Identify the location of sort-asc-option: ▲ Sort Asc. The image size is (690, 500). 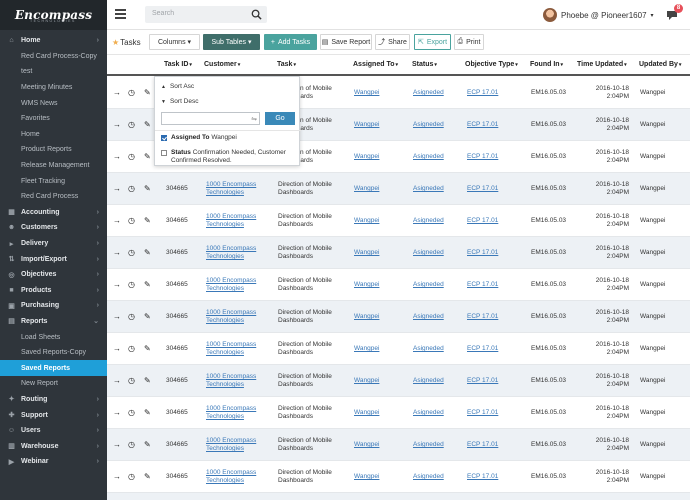
(177, 86).